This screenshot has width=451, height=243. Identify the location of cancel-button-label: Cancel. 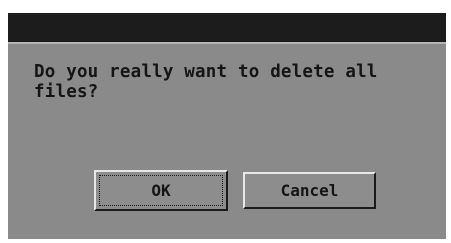
(309, 190).